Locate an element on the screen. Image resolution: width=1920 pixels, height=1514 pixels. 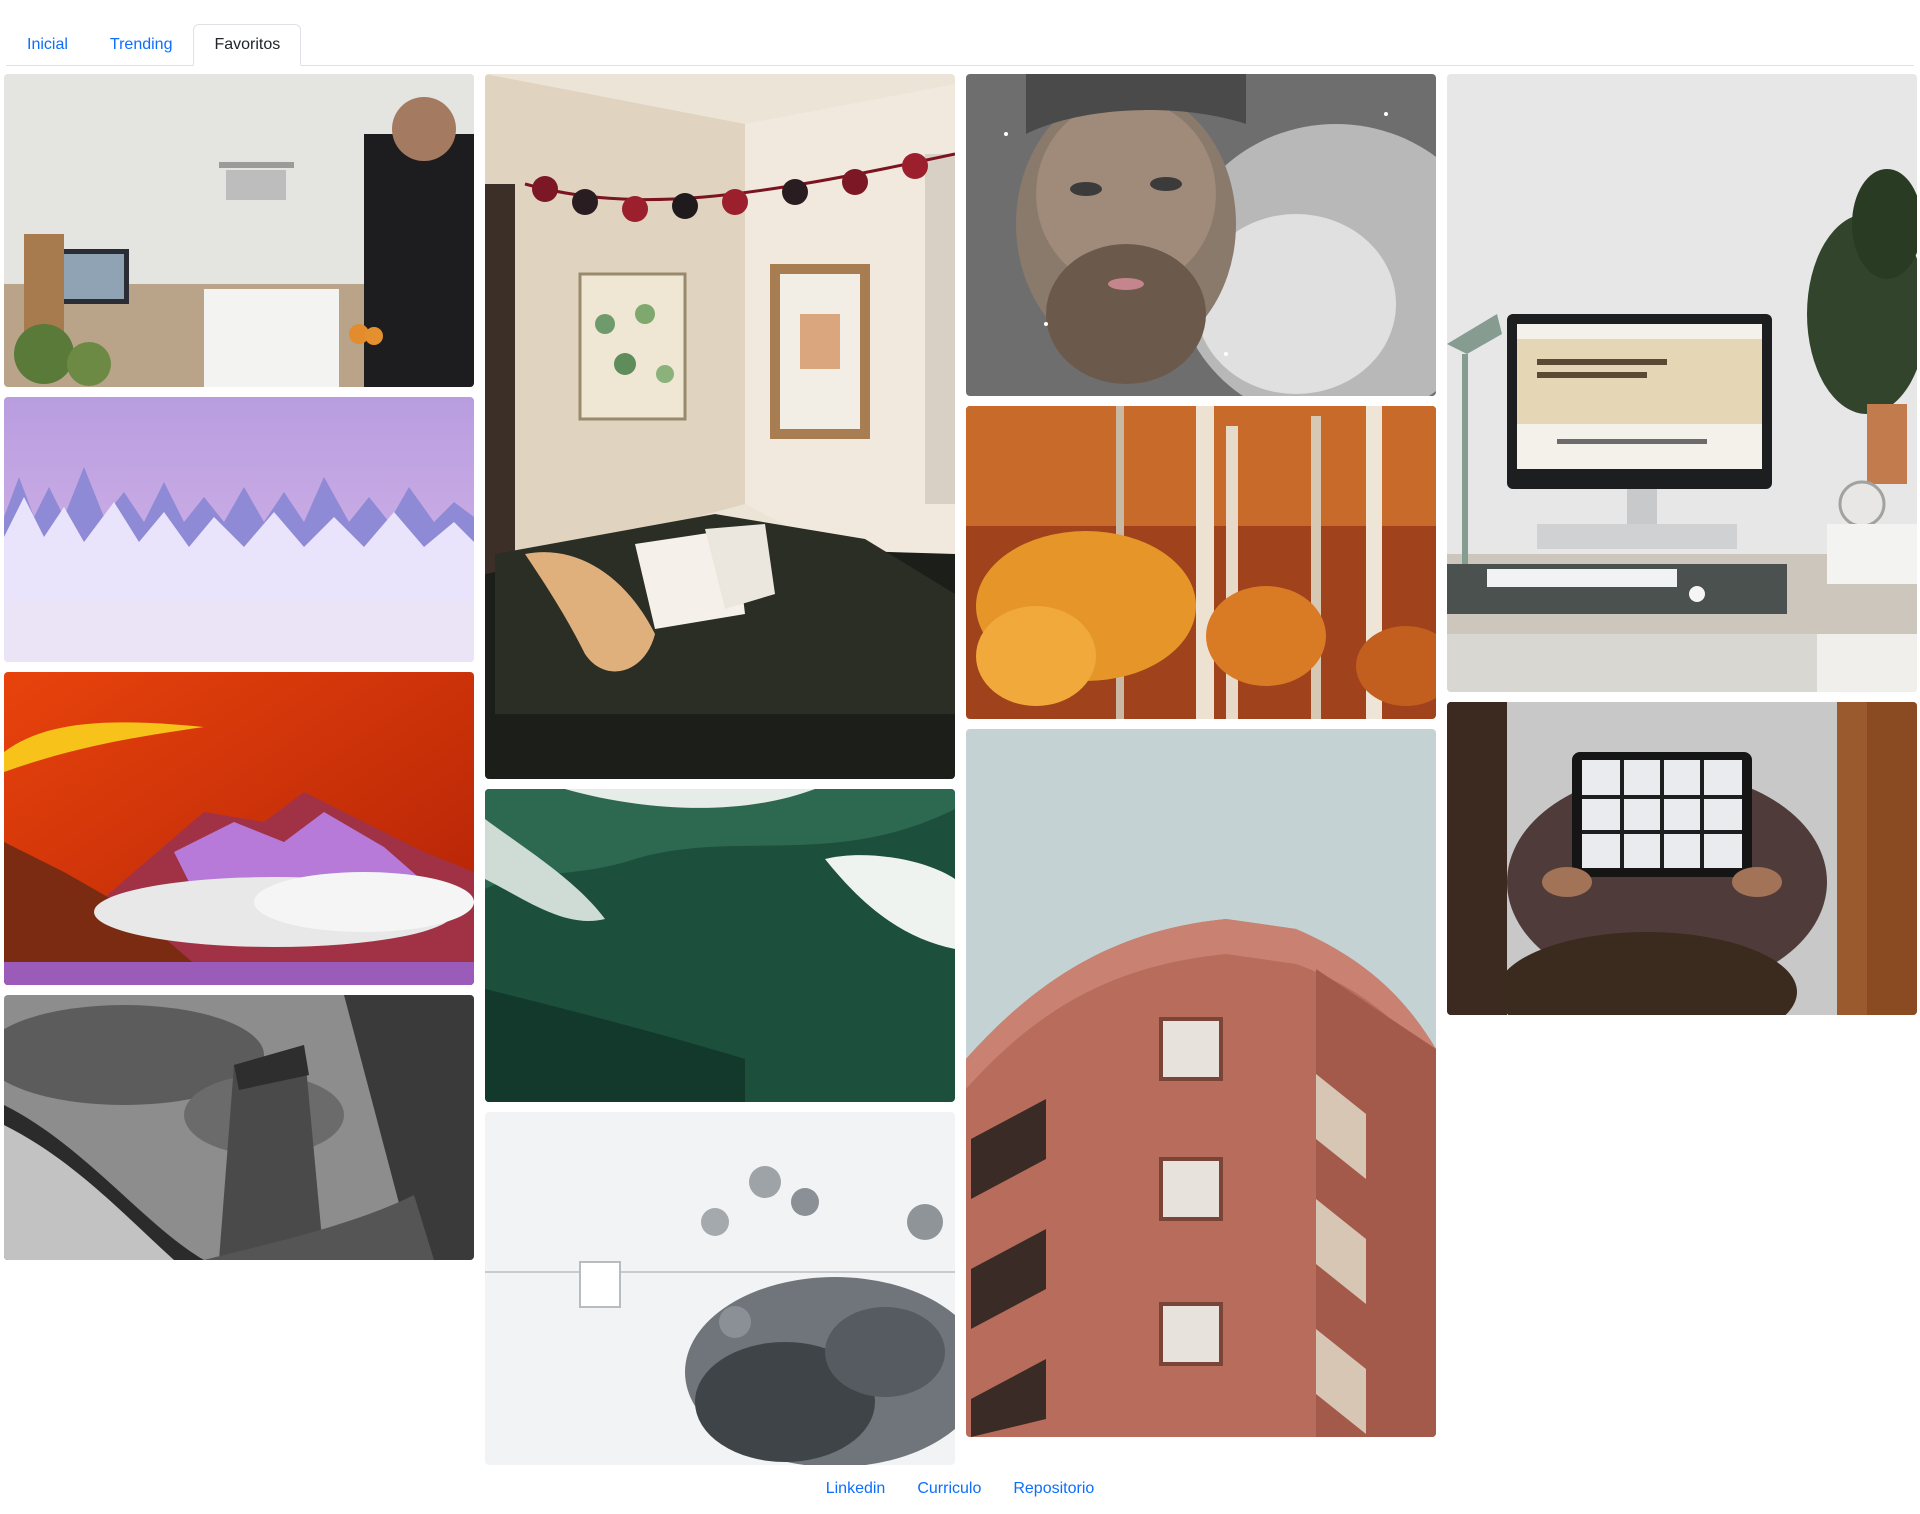
kitchen-photo is located at coordinates (239, 230).